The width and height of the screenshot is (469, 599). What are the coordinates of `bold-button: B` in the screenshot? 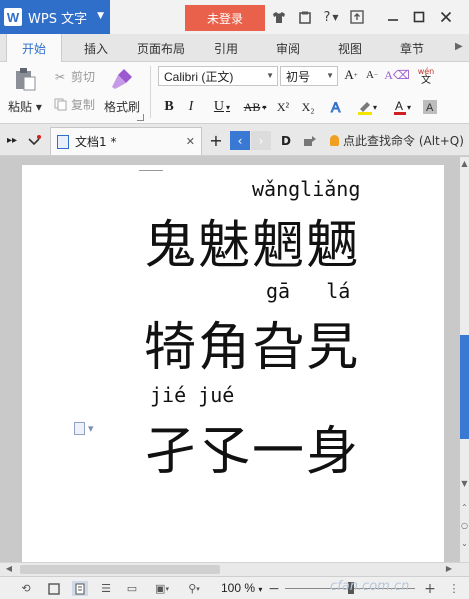 It's located at (169, 107).